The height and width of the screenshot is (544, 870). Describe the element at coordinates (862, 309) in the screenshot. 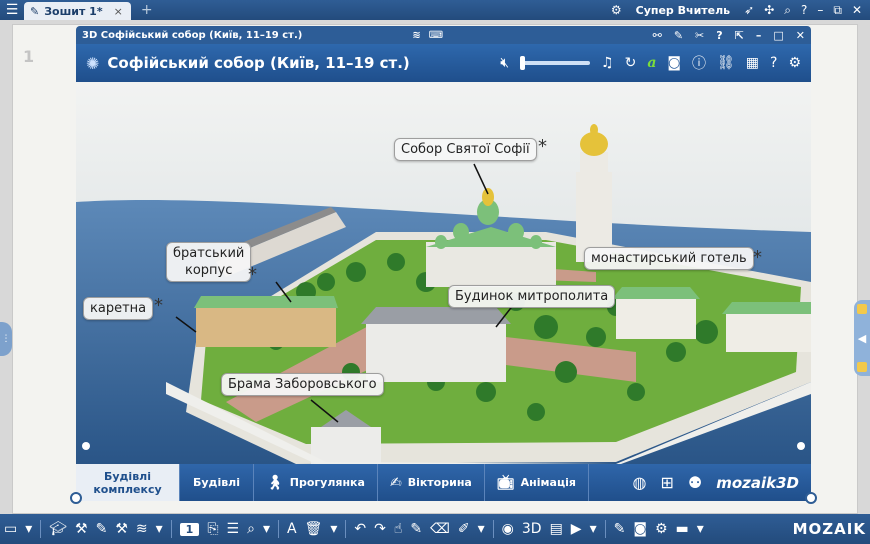

I see `note-icon` at that location.